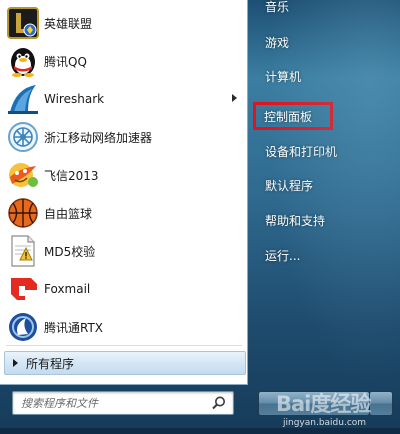 This screenshot has height=434, width=400. I want to click on basketball-icon, so click(23, 213).